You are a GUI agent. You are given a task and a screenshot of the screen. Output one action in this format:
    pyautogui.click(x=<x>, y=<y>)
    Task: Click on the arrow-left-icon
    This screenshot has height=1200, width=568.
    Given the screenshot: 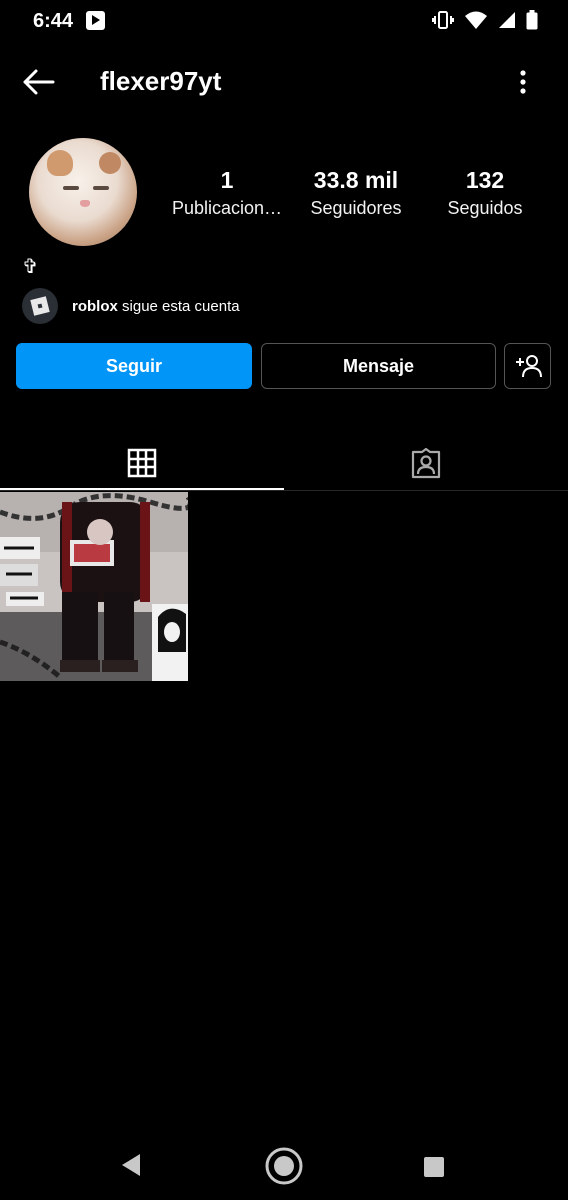 What is the action you would take?
    pyautogui.click(x=39, y=82)
    